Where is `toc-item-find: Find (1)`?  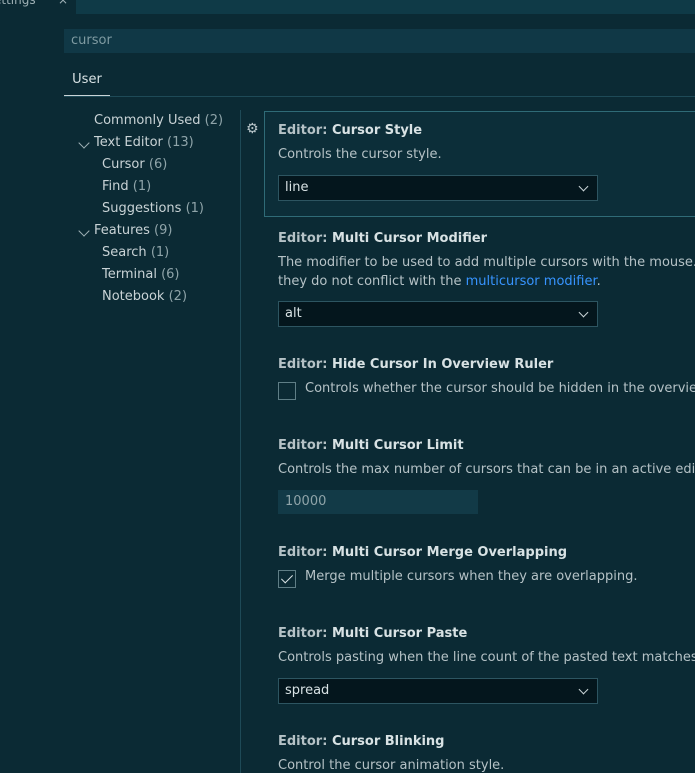 toc-item-find: Find (1) is located at coordinates (126, 187).